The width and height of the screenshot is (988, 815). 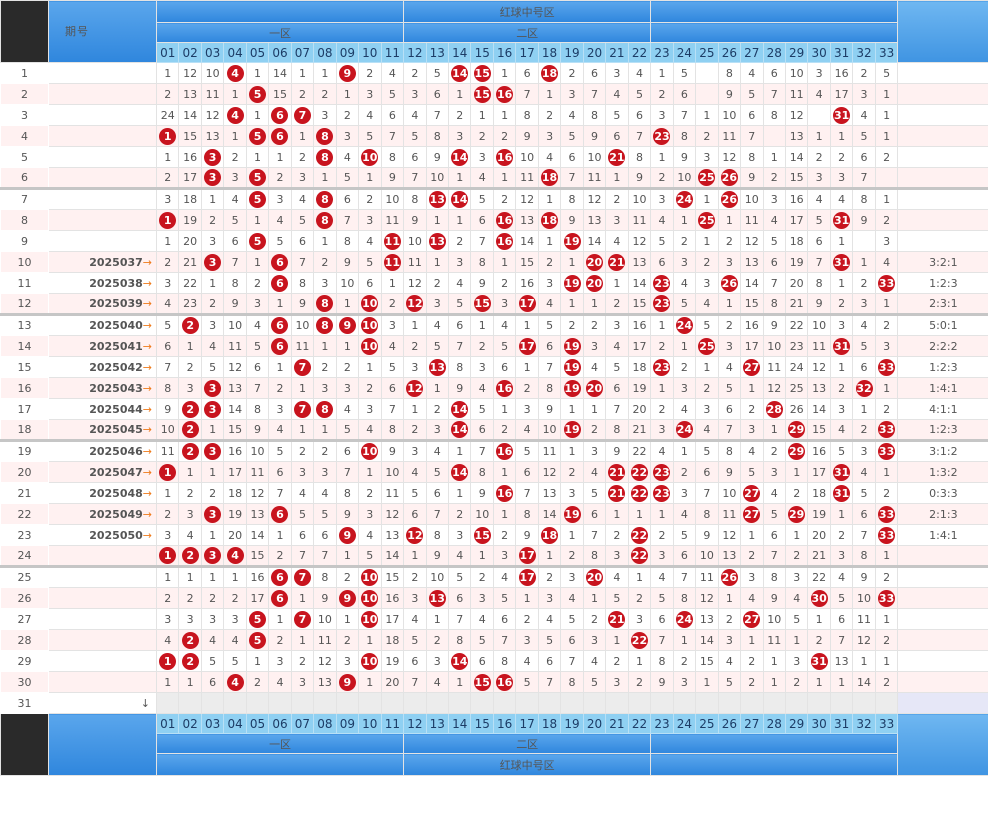 What do you see at coordinates (684, 283) in the screenshot?
I see `cell-24: 4` at bounding box center [684, 283].